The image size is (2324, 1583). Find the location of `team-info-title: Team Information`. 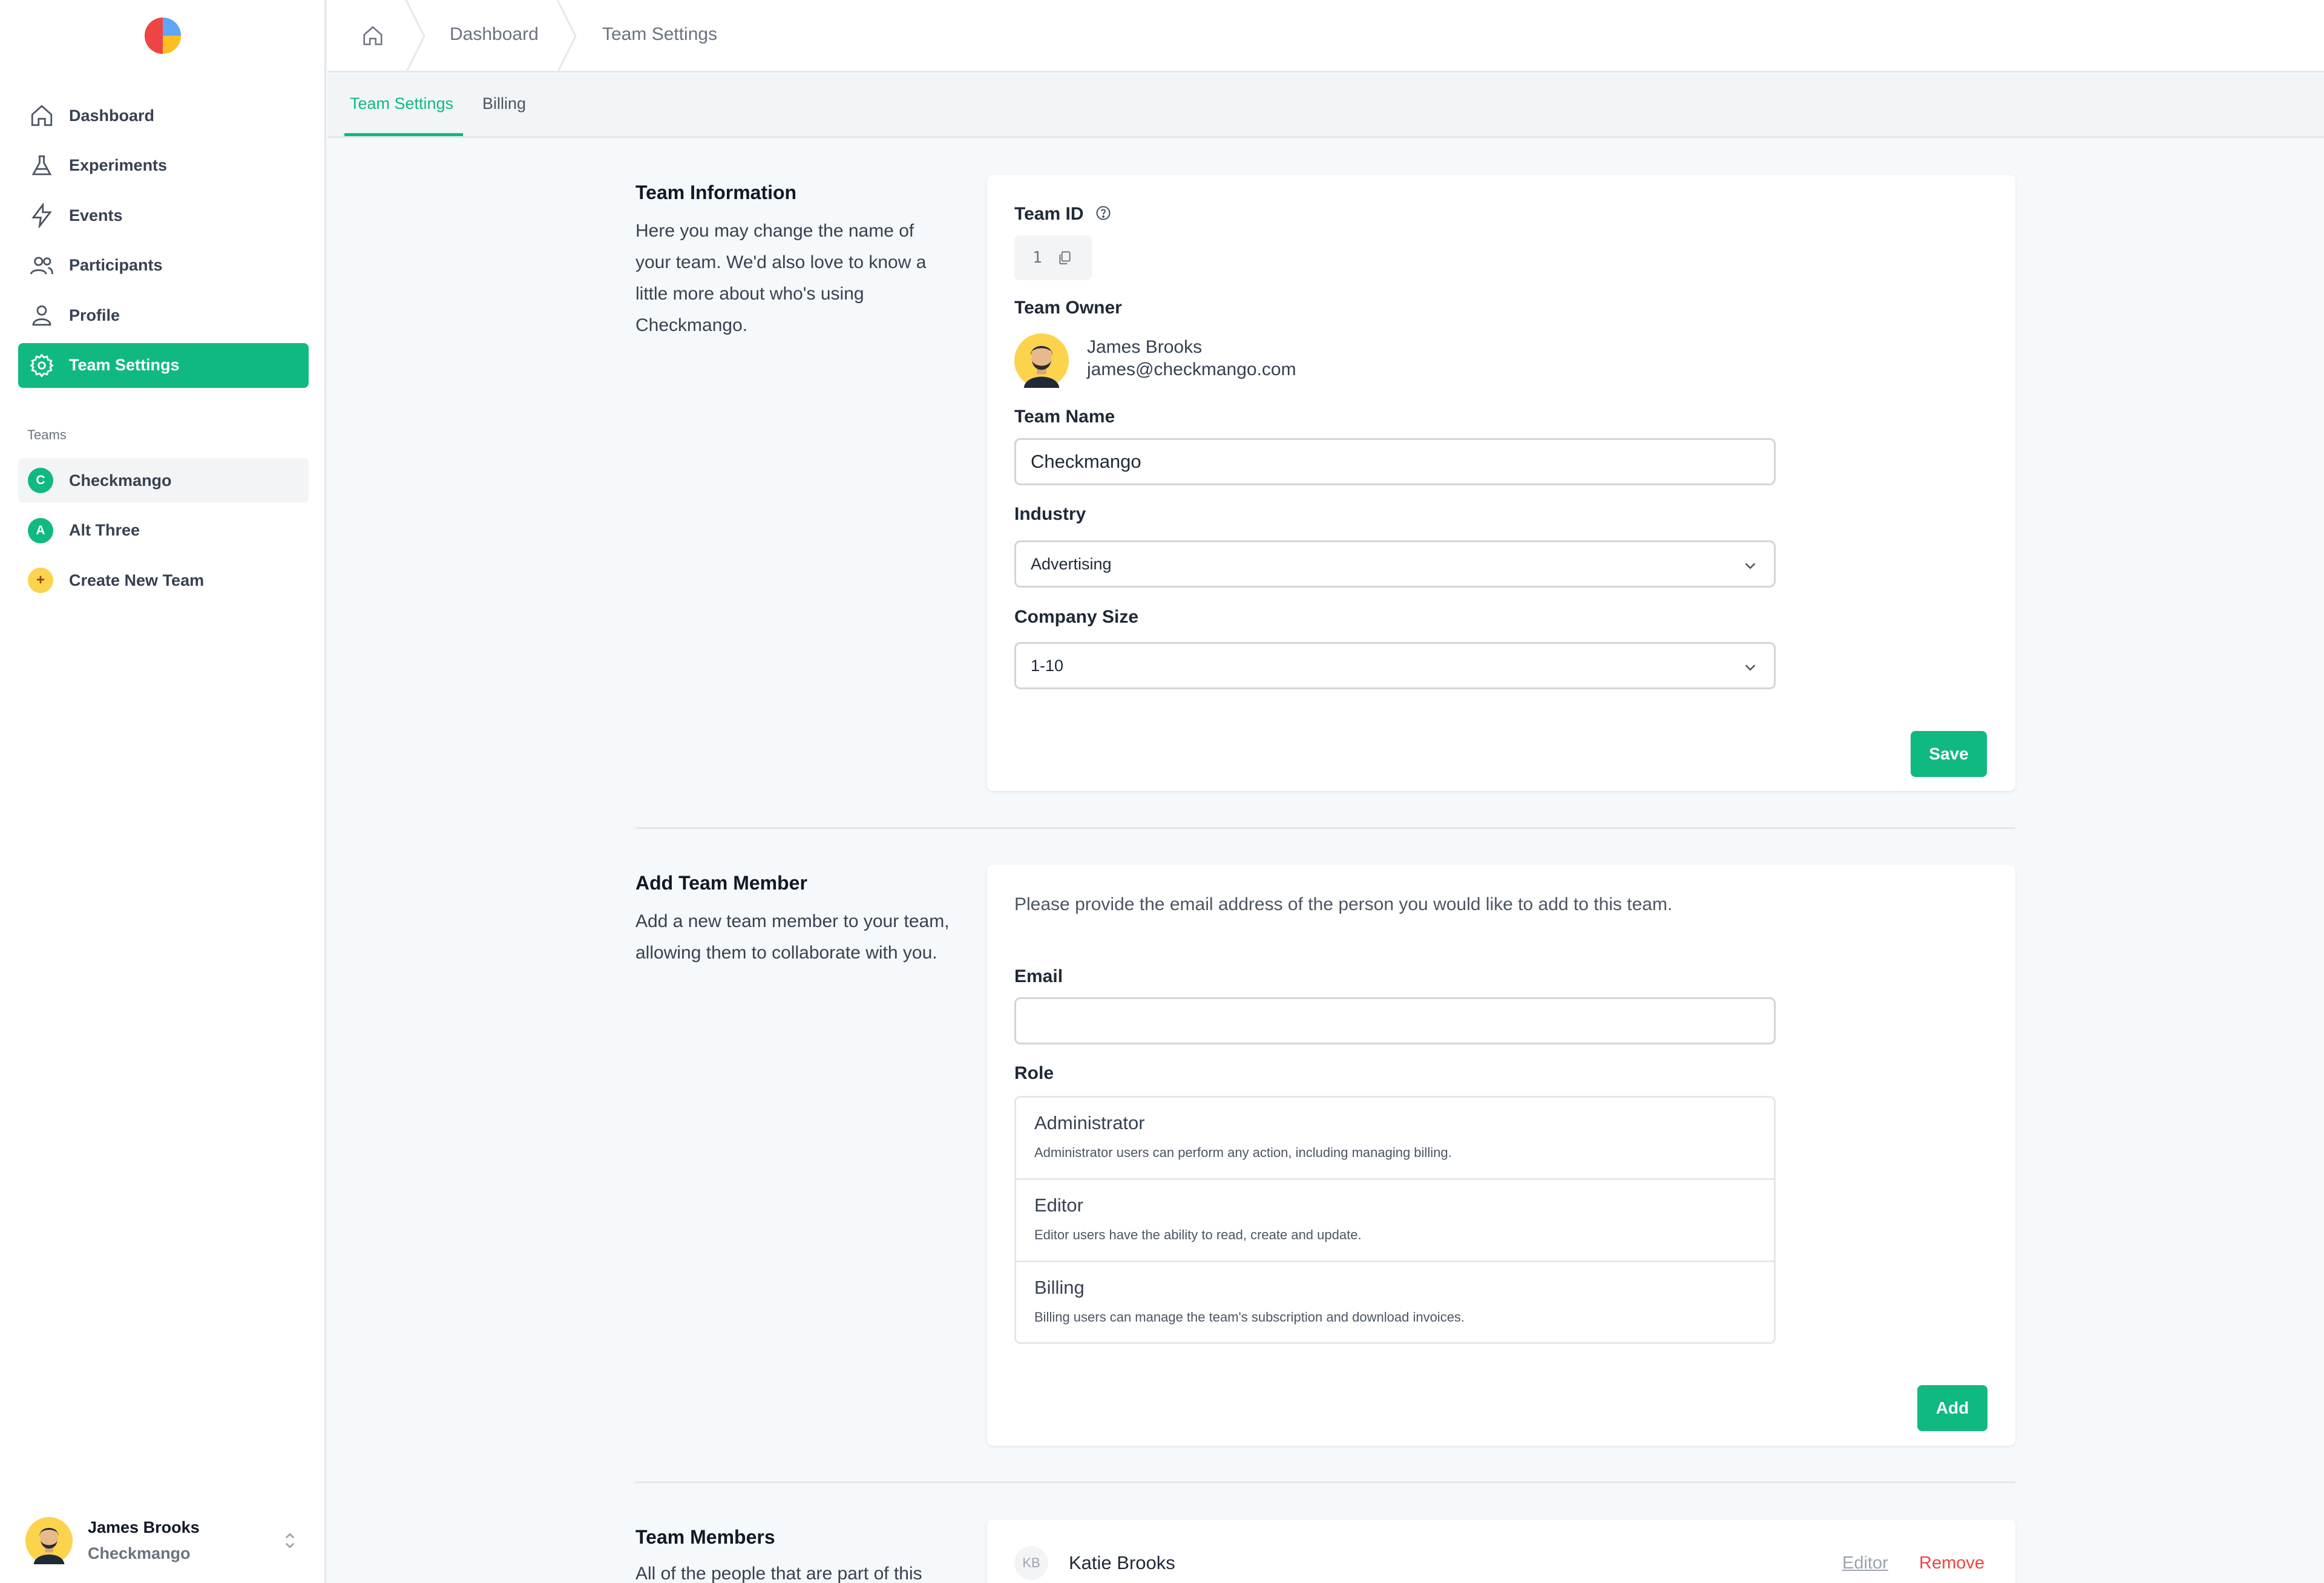

team-info-title: Team Information is located at coordinates (716, 193).